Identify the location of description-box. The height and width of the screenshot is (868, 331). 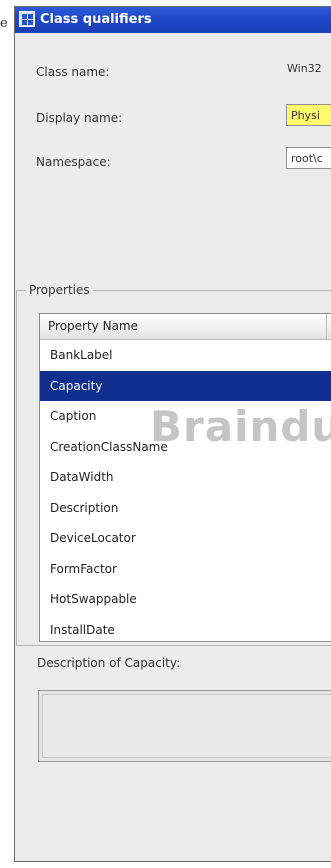
(184, 726).